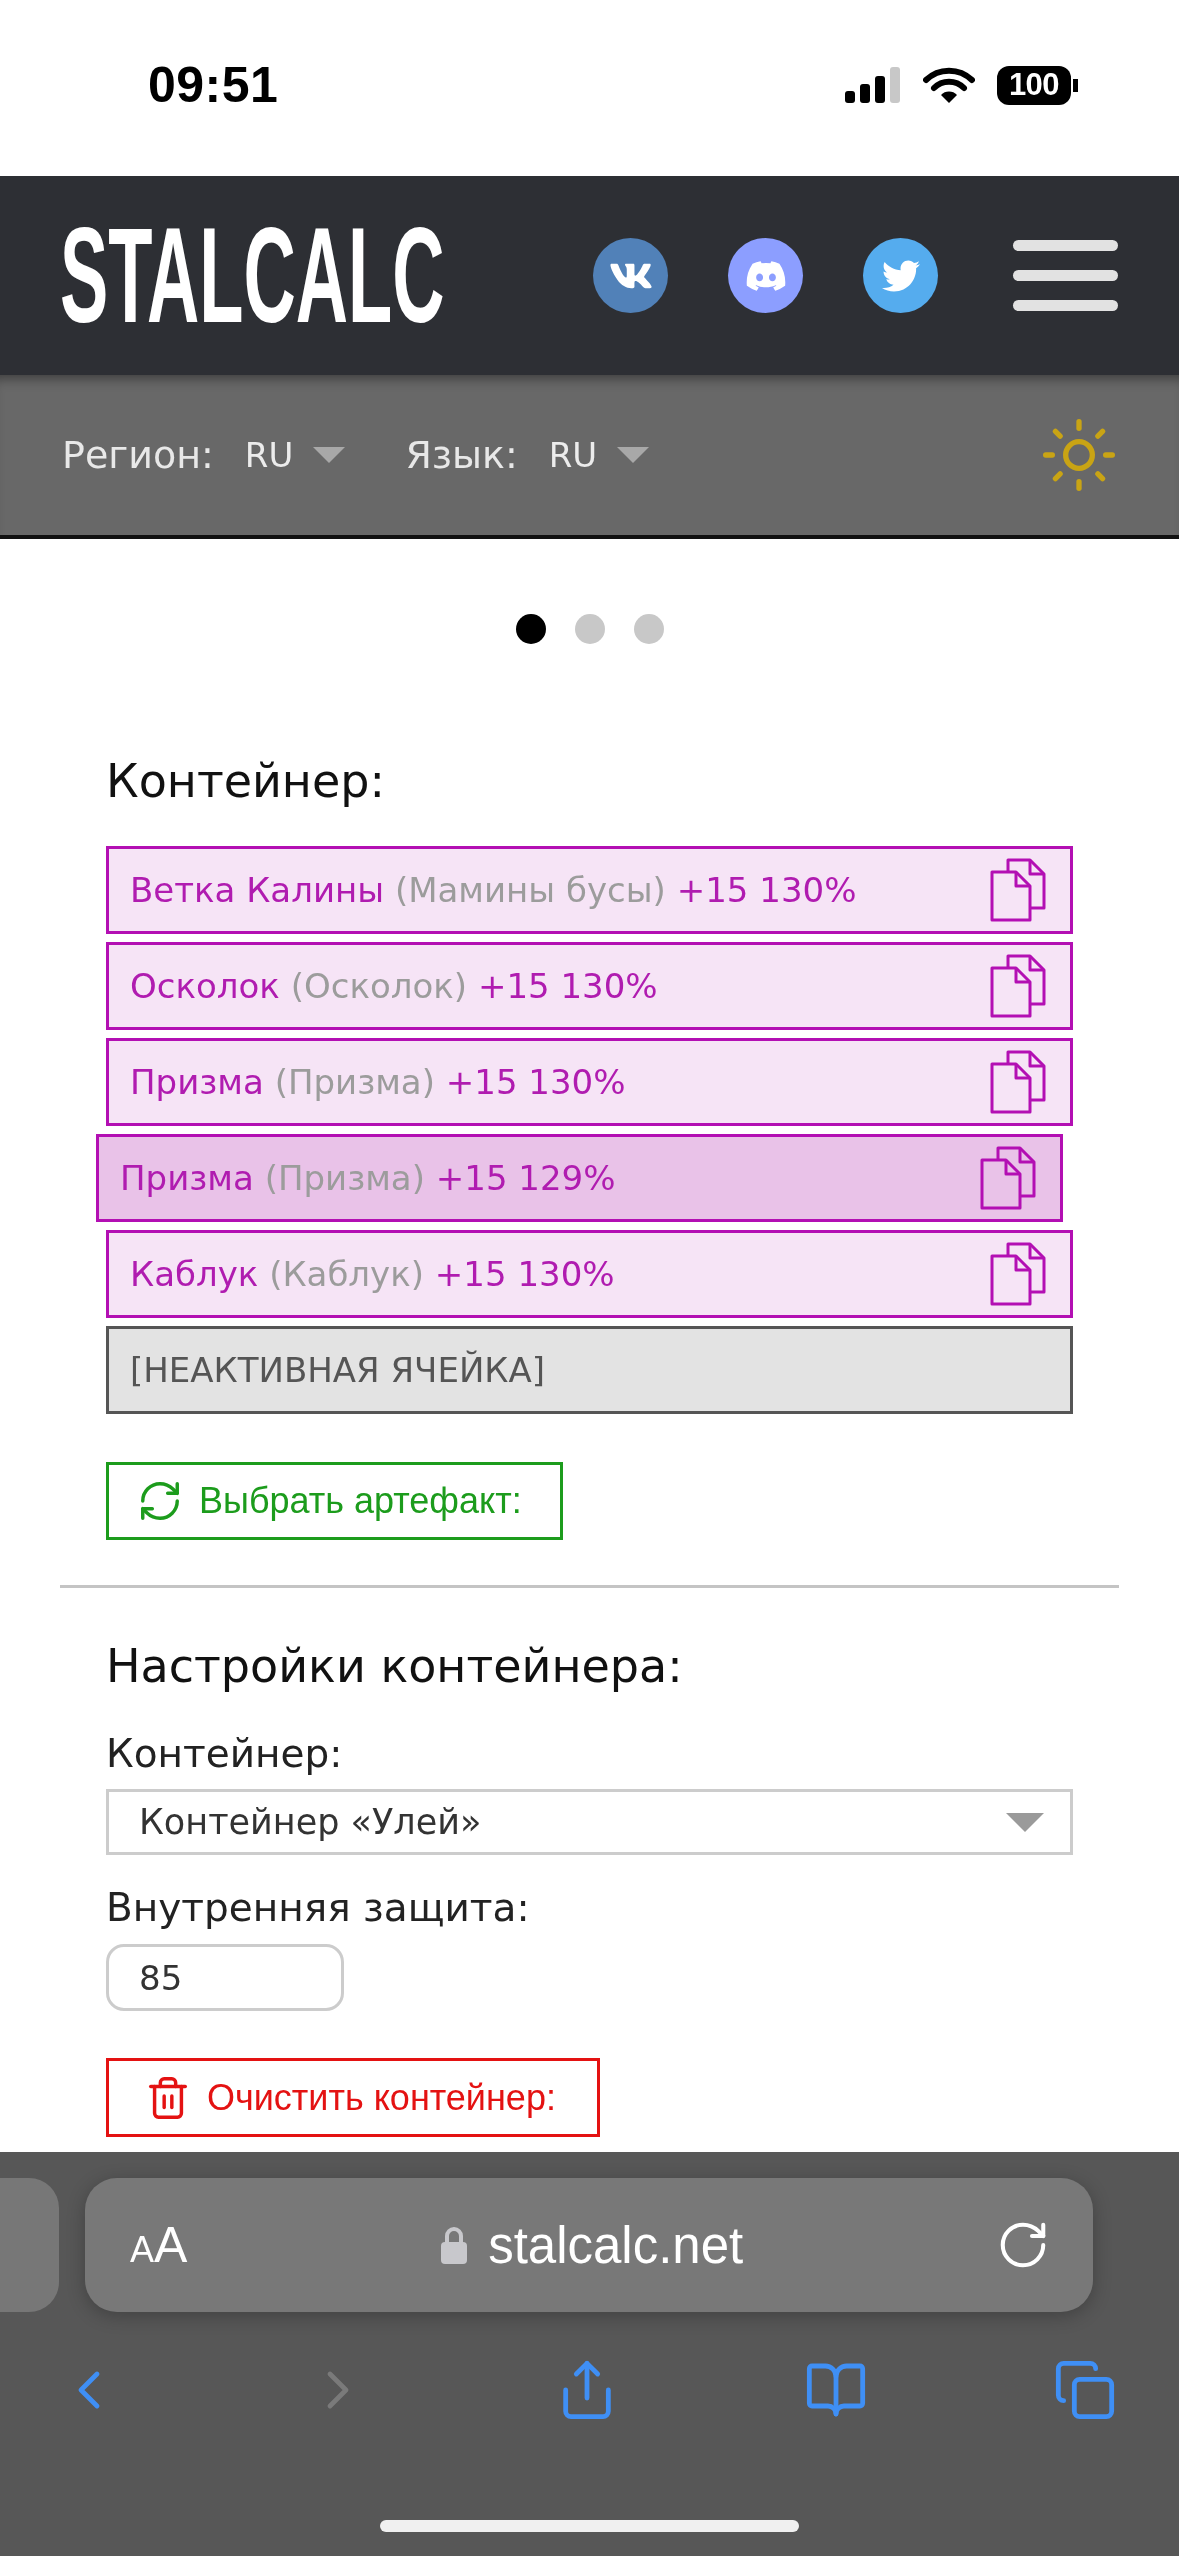 This screenshot has height=2556, width=1179. Describe the element at coordinates (454, 2245) in the screenshot. I see `lock-icon` at that location.